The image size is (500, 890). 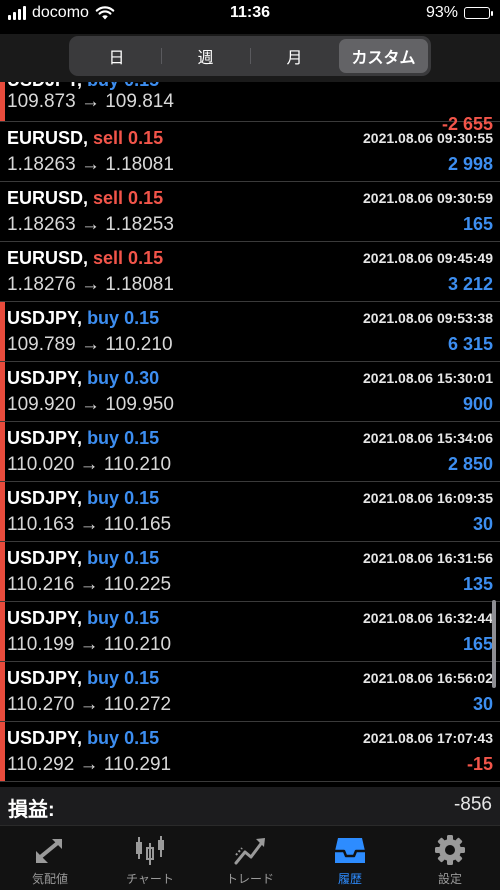 I want to click on trade-timestamp: 2021.08.06 15:34:06, so click(x=428, y=438).